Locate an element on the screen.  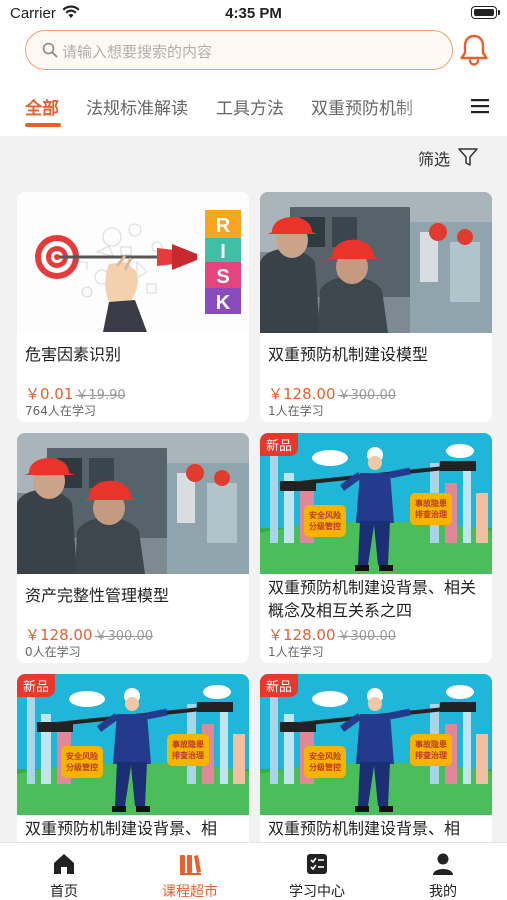
category-tabs: 全部 法规标准解读 工具方法 双重预防机制 is located at coordinates (253, 105).